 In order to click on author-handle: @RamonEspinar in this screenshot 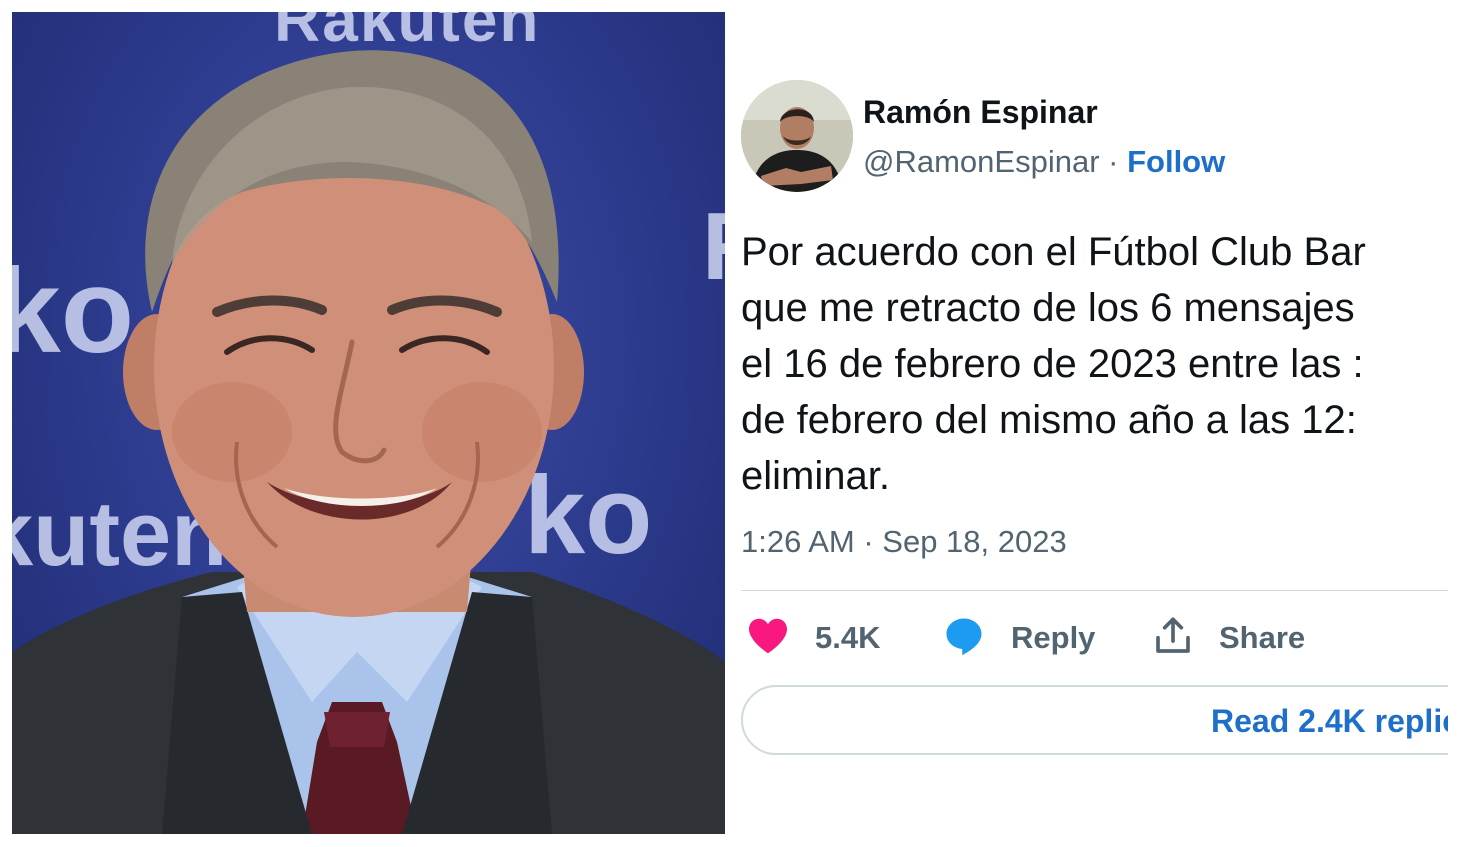, I will do `click(981, 161)`.